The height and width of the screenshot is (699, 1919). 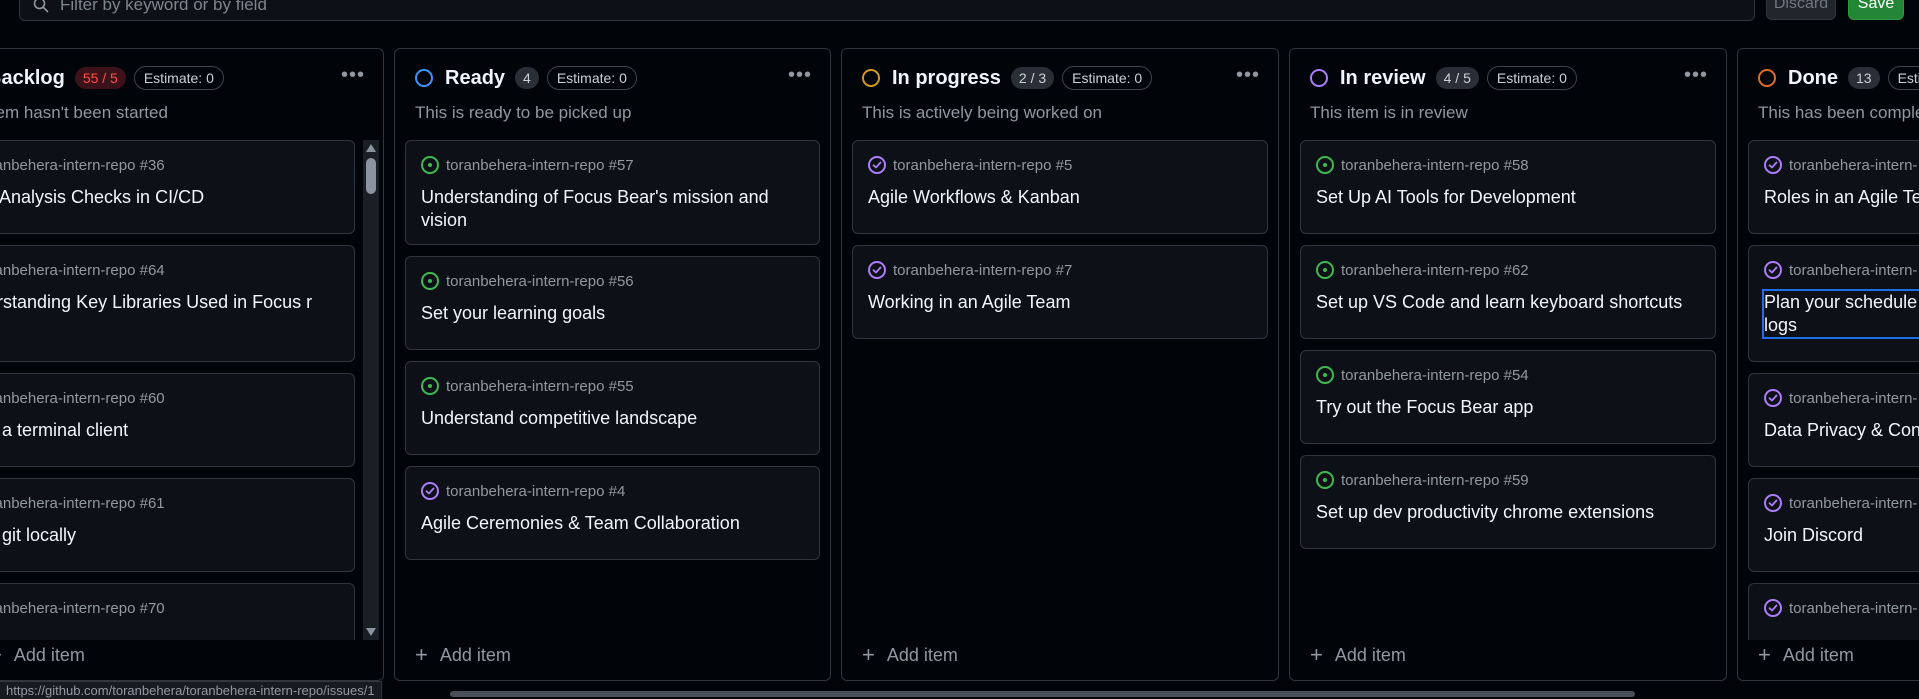 I want to click on card-repo: toranbehera-intern-repo #62, so click(x=1435, y=270).